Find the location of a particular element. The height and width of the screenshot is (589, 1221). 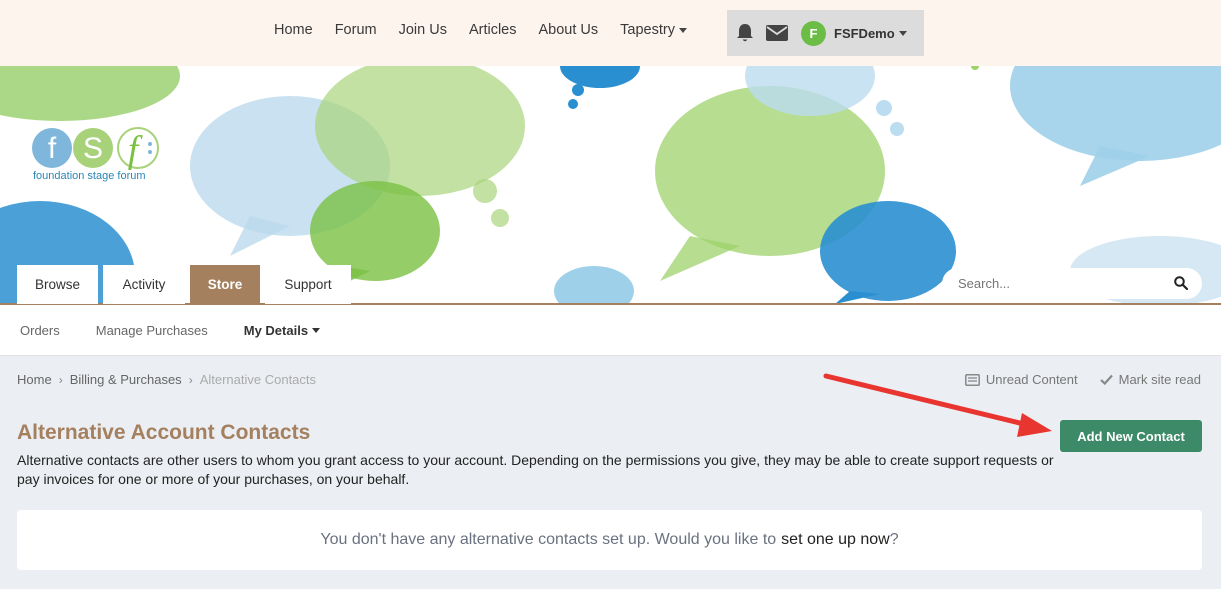

user-bar: F FSFDemo is located at coordinates (825, 33).